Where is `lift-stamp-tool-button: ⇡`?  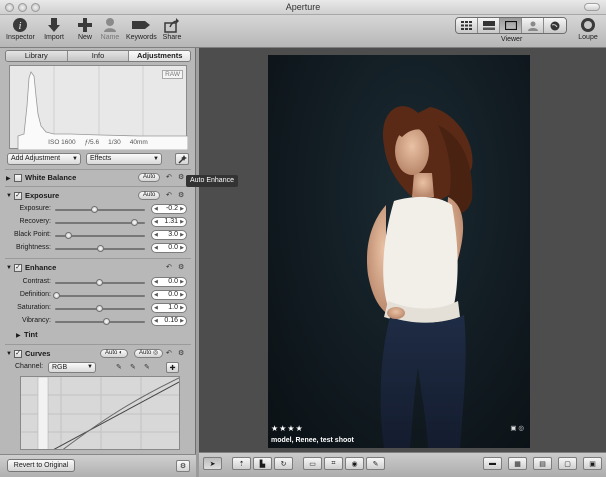
lift-stamp-tool-button: ⇡ is located at coordinates (241, 463).